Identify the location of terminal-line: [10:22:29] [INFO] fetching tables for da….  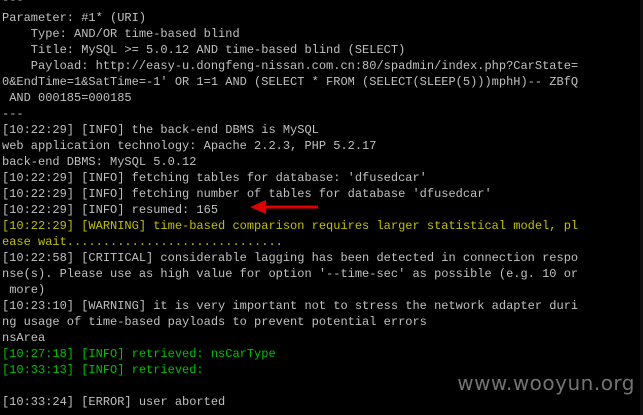
(214, 178).